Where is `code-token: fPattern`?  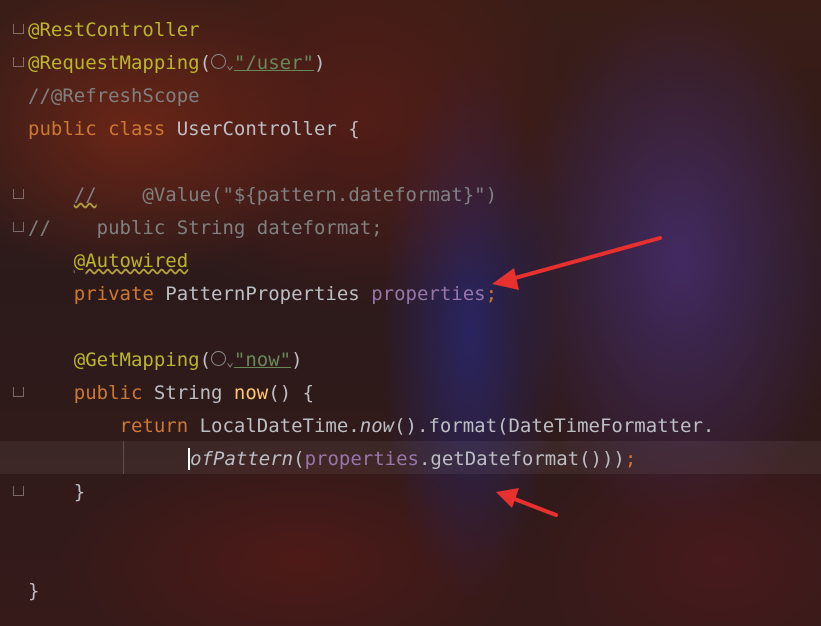
code-token: fPattern is located at coordinates (247, 459).